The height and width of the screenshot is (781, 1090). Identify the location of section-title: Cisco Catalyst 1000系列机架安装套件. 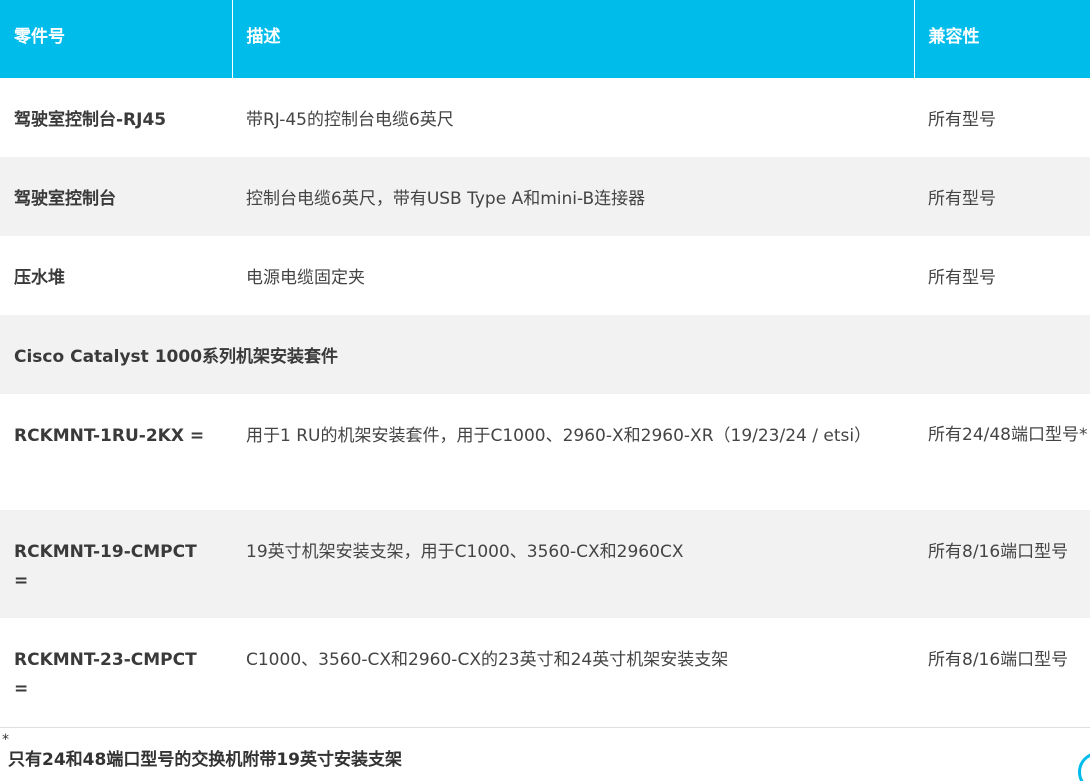
(545, 354).